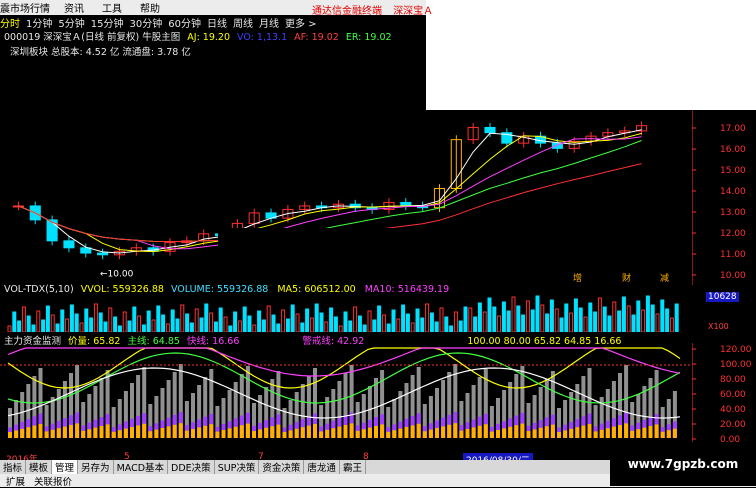 This screenshot has height=488, width=756. Describe the element at coordinates (353, 467) in the screenshot. I see `tab-bawang: 霸王` at that location.